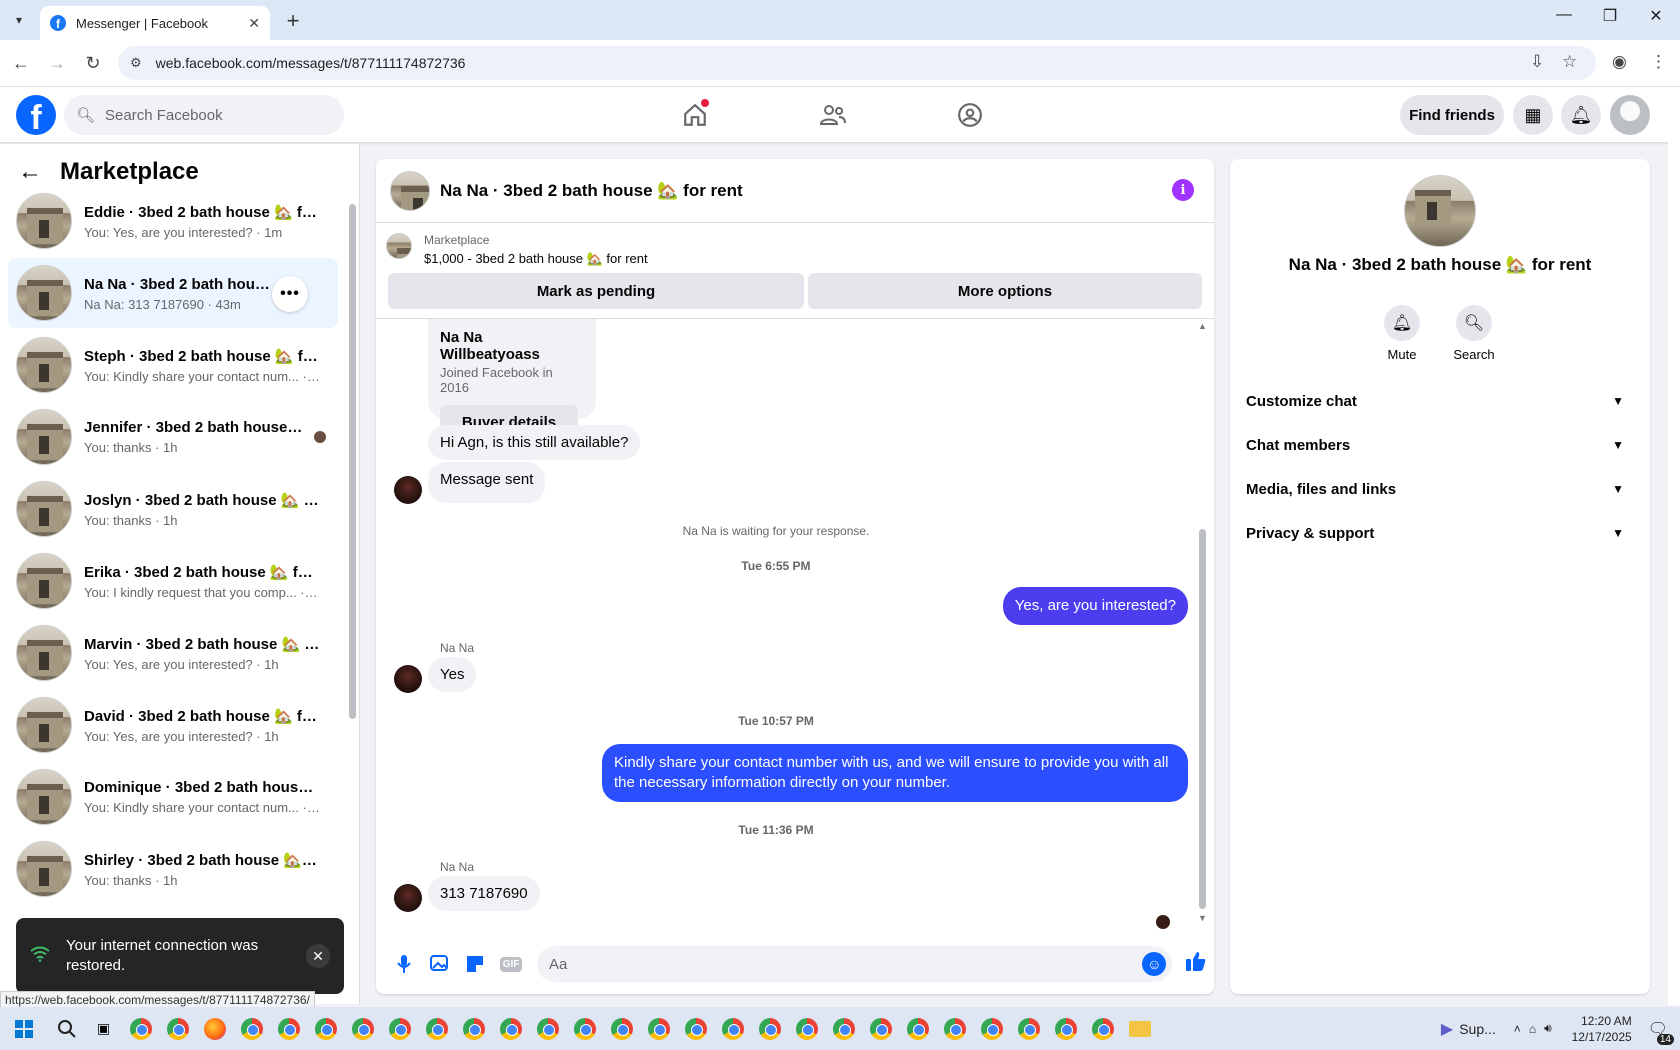  Describe the element at coordinates (1440, 489) in the screenshot. I see `media-files-links-row: Media, files and links ▼` at that location.